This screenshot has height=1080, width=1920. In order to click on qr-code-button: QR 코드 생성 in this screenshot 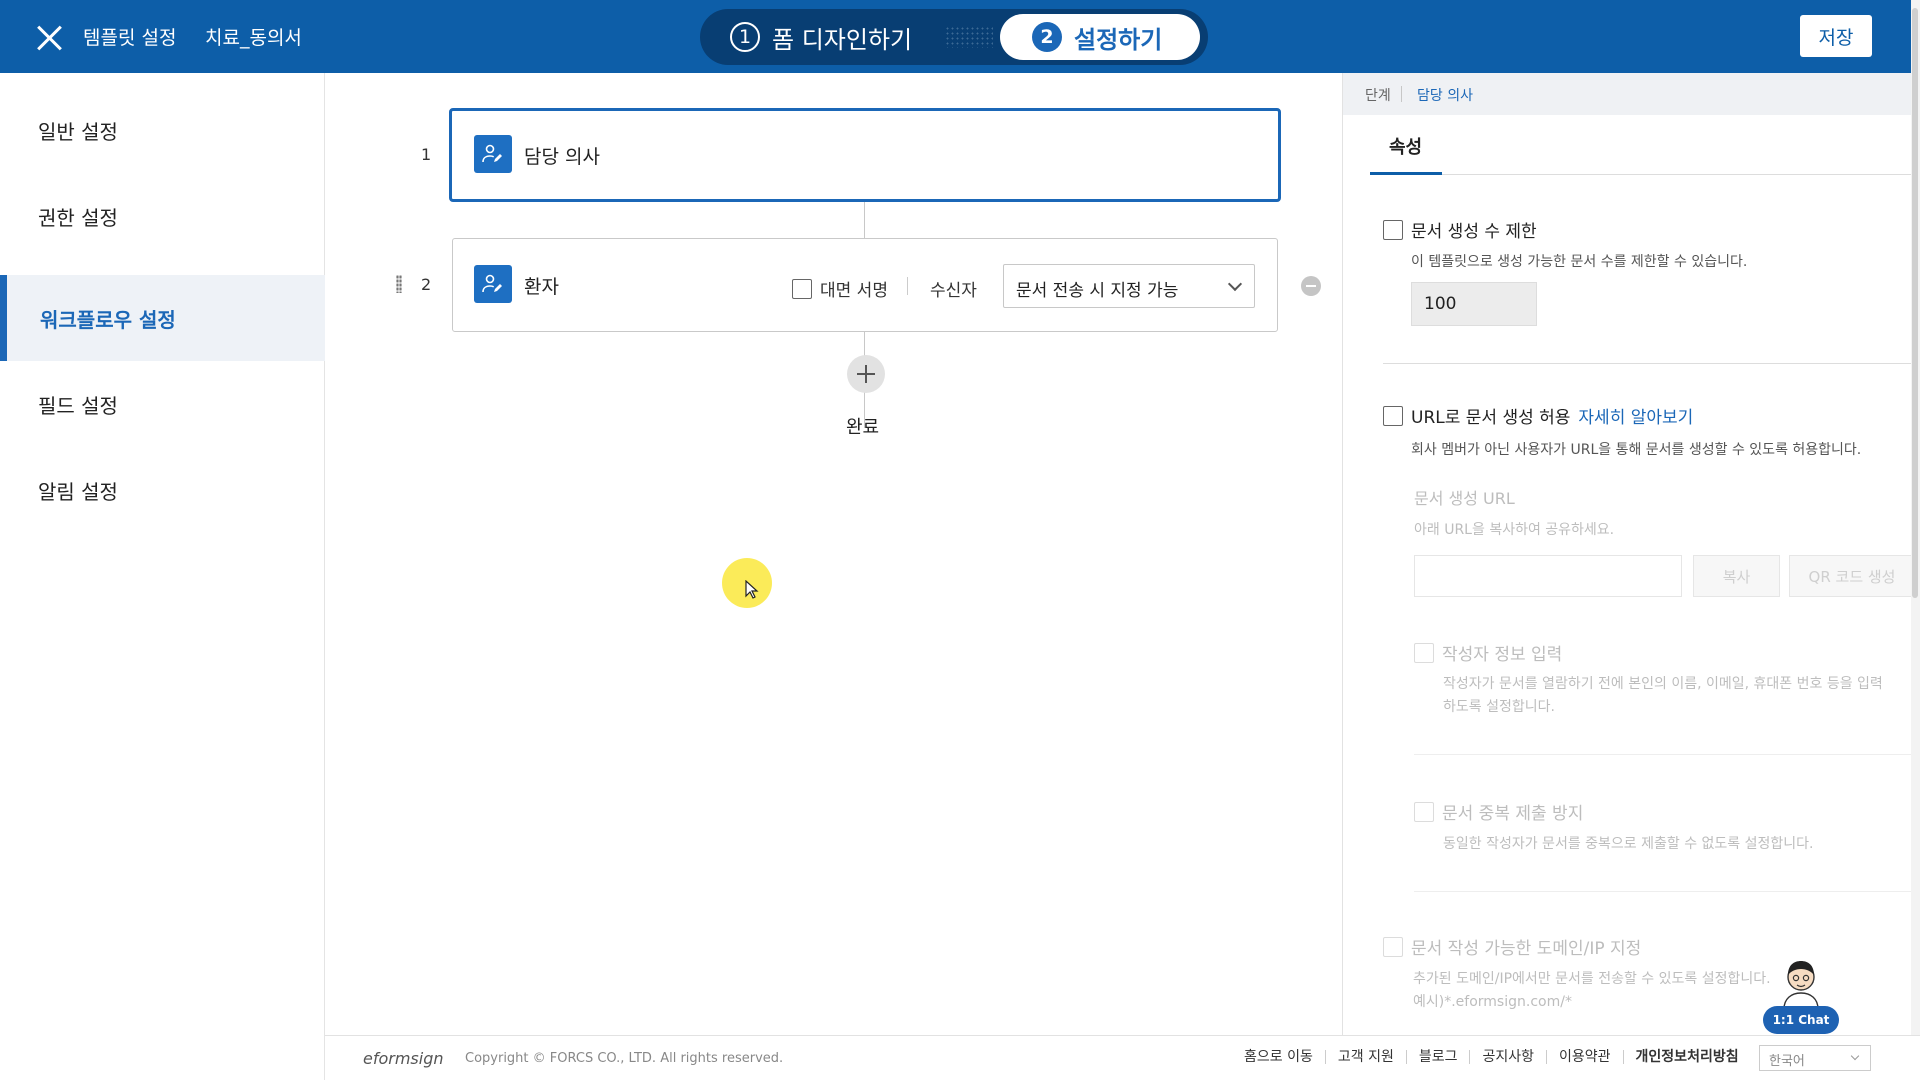, I will do `click(1852, 576)`.